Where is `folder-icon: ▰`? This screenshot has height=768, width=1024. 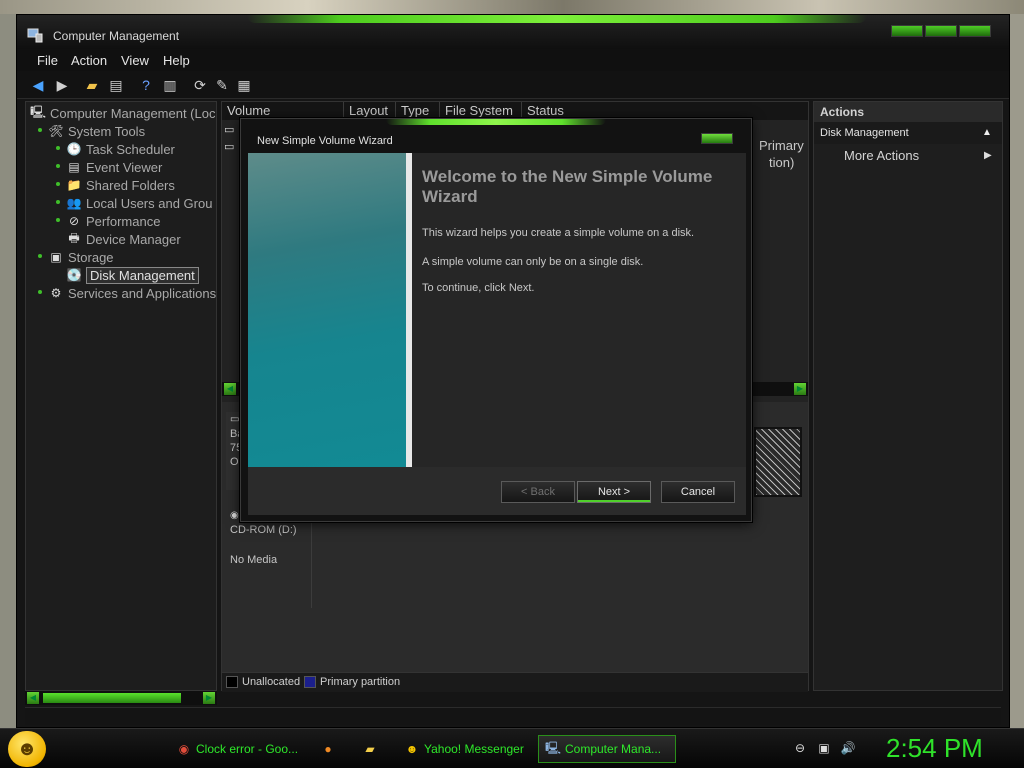 folder-icon: ▰ is located at coordinates (370, 749).